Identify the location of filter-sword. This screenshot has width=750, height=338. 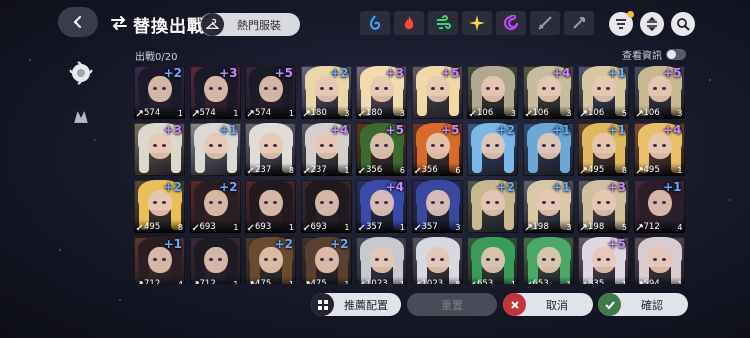
(545, 23).